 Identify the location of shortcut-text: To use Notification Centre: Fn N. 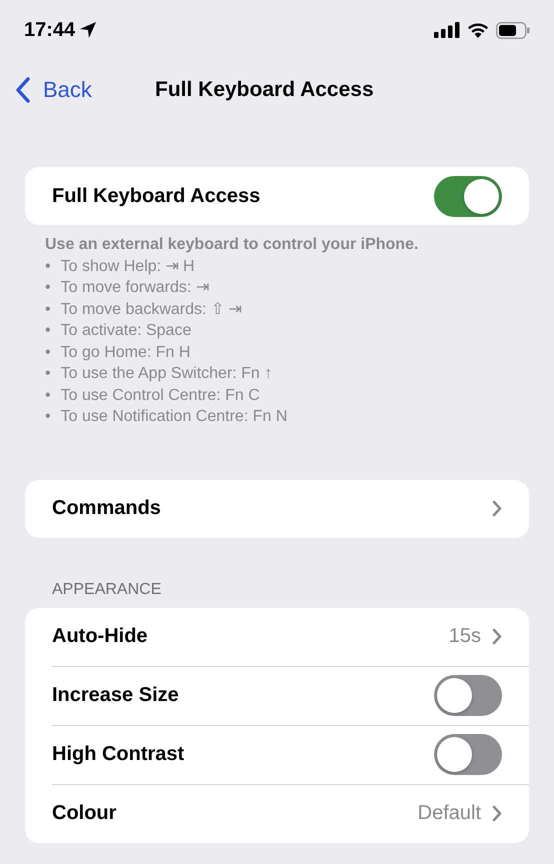
(174, 417).